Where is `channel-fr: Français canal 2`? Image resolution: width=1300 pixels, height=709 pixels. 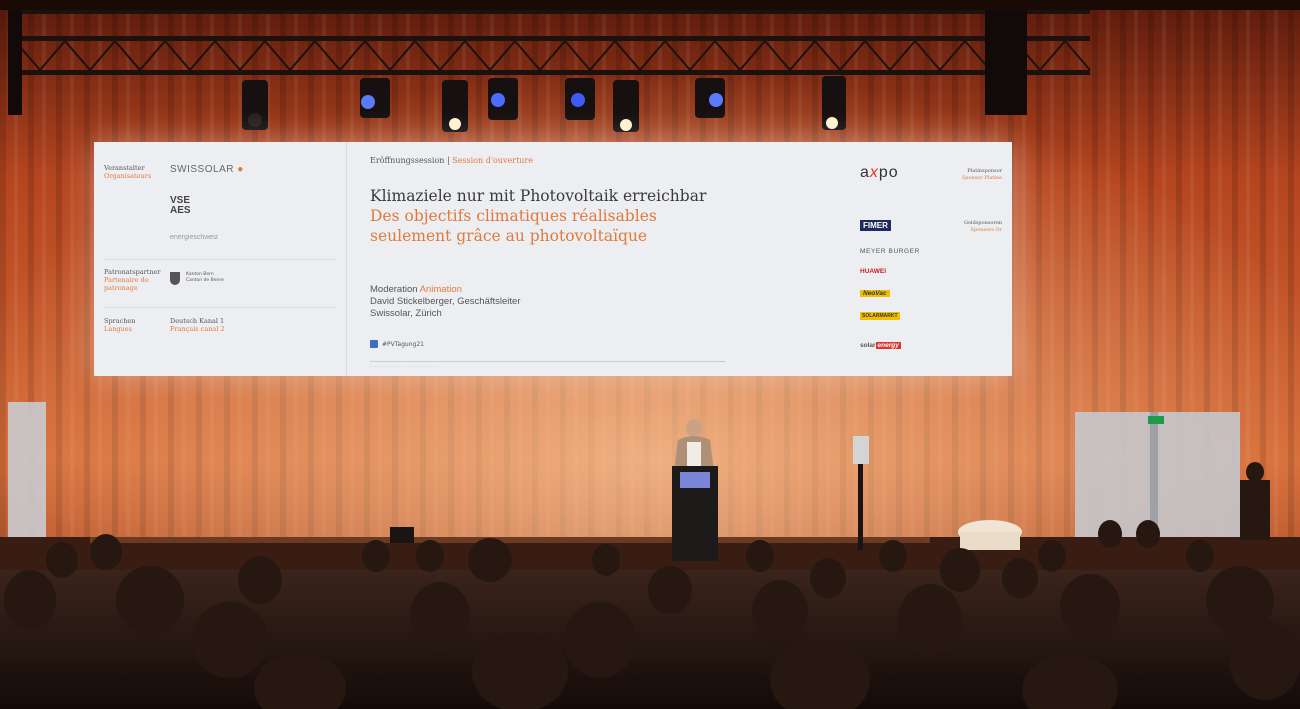 channel-fr: Français canal 2 is located at coordinates (197, 329).